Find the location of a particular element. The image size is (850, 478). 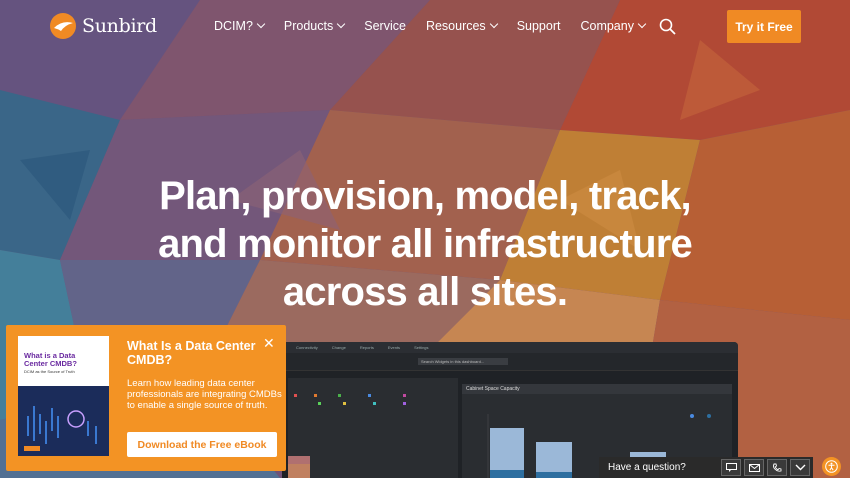

promo-heading: What Is a Data Center CMDB? is located at coordinates (191, 353).